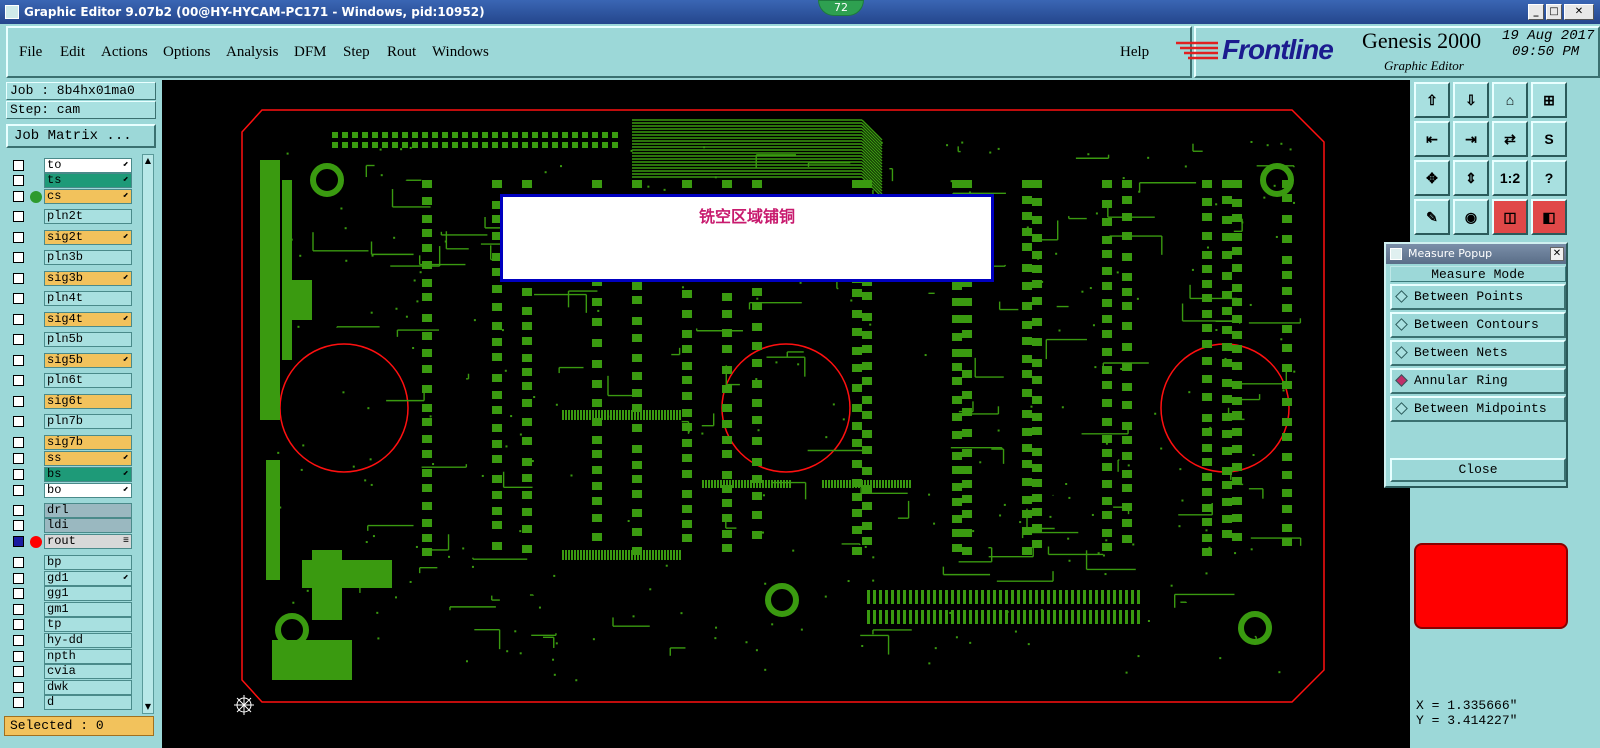 This screenshot has height=748, width=1600. Describe the element at coordinates (88, 671) in the screenshot. I see `layer-name: cvia` at that location.